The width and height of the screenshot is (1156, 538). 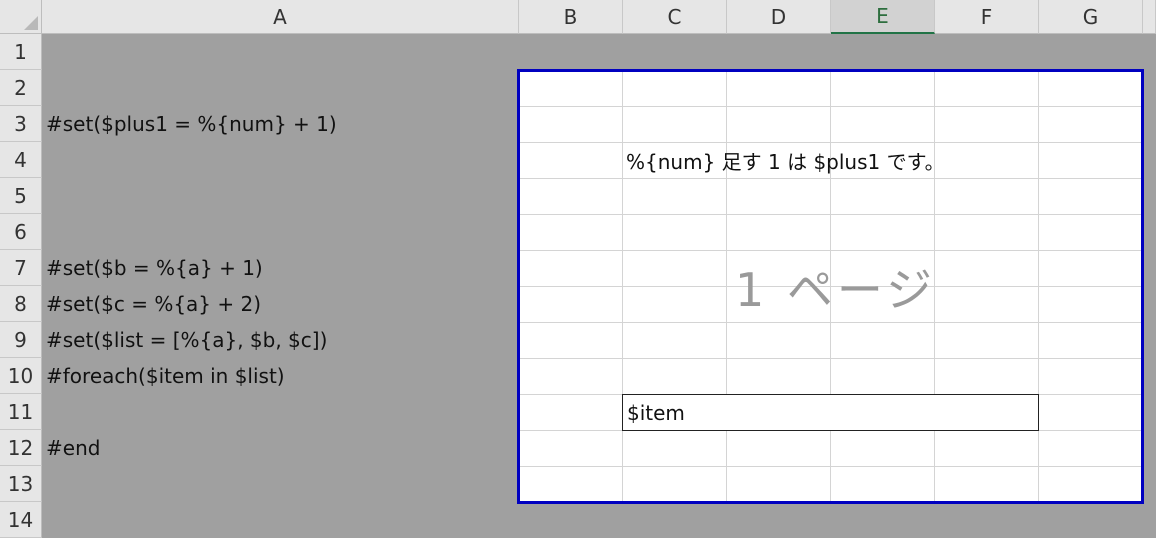 What do you see at coordinates (280, 17) in the screenshot?
I see `column-header-a: A` at bounding box center [280, 17].